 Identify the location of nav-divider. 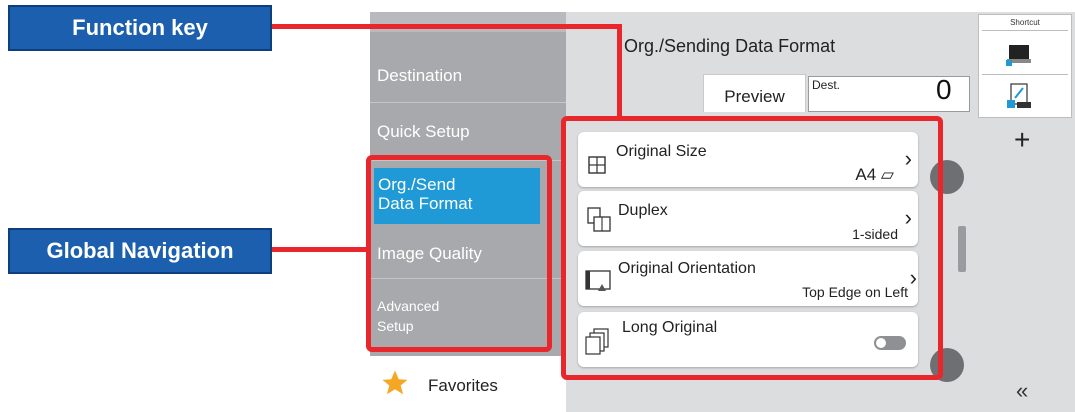
(468, 102).